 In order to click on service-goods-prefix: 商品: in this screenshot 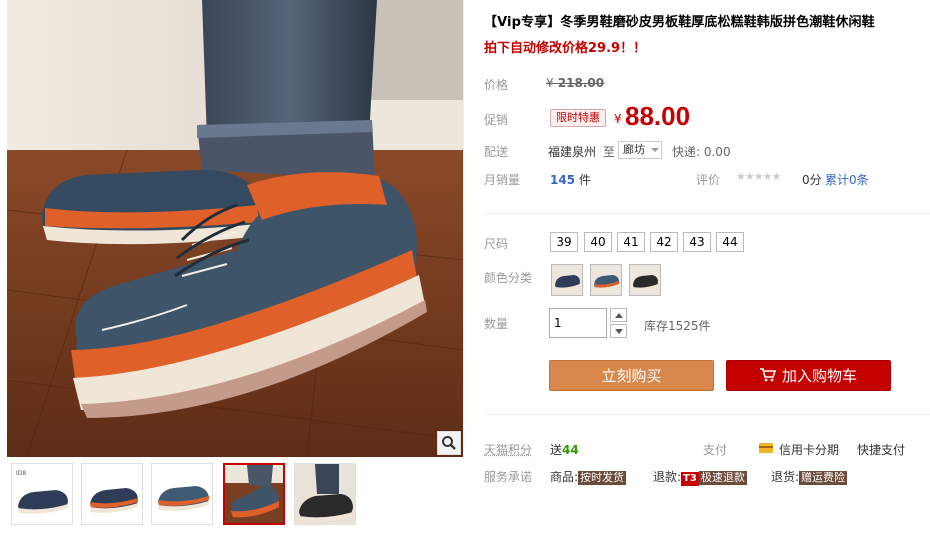, I will do `click(564, 477)`.